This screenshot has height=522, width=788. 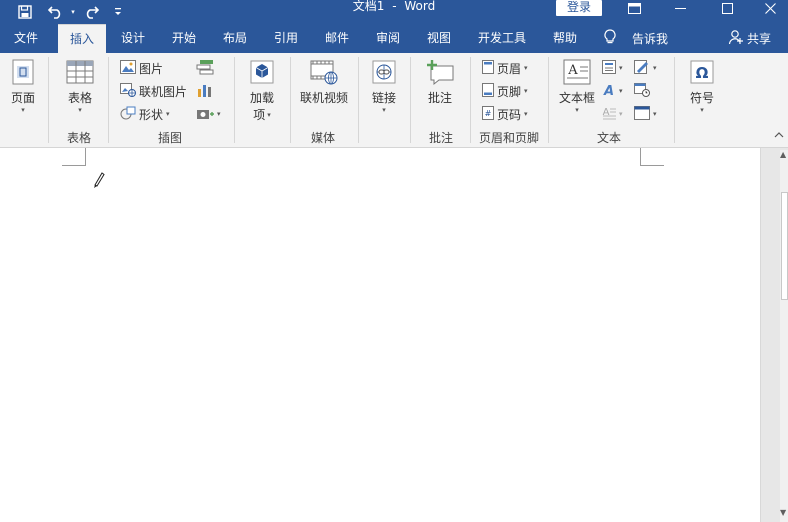 What do you see at coordinates (118, 11) in the screenshot?
I see `customize-qat-icon` at bounding box center [118, 11].